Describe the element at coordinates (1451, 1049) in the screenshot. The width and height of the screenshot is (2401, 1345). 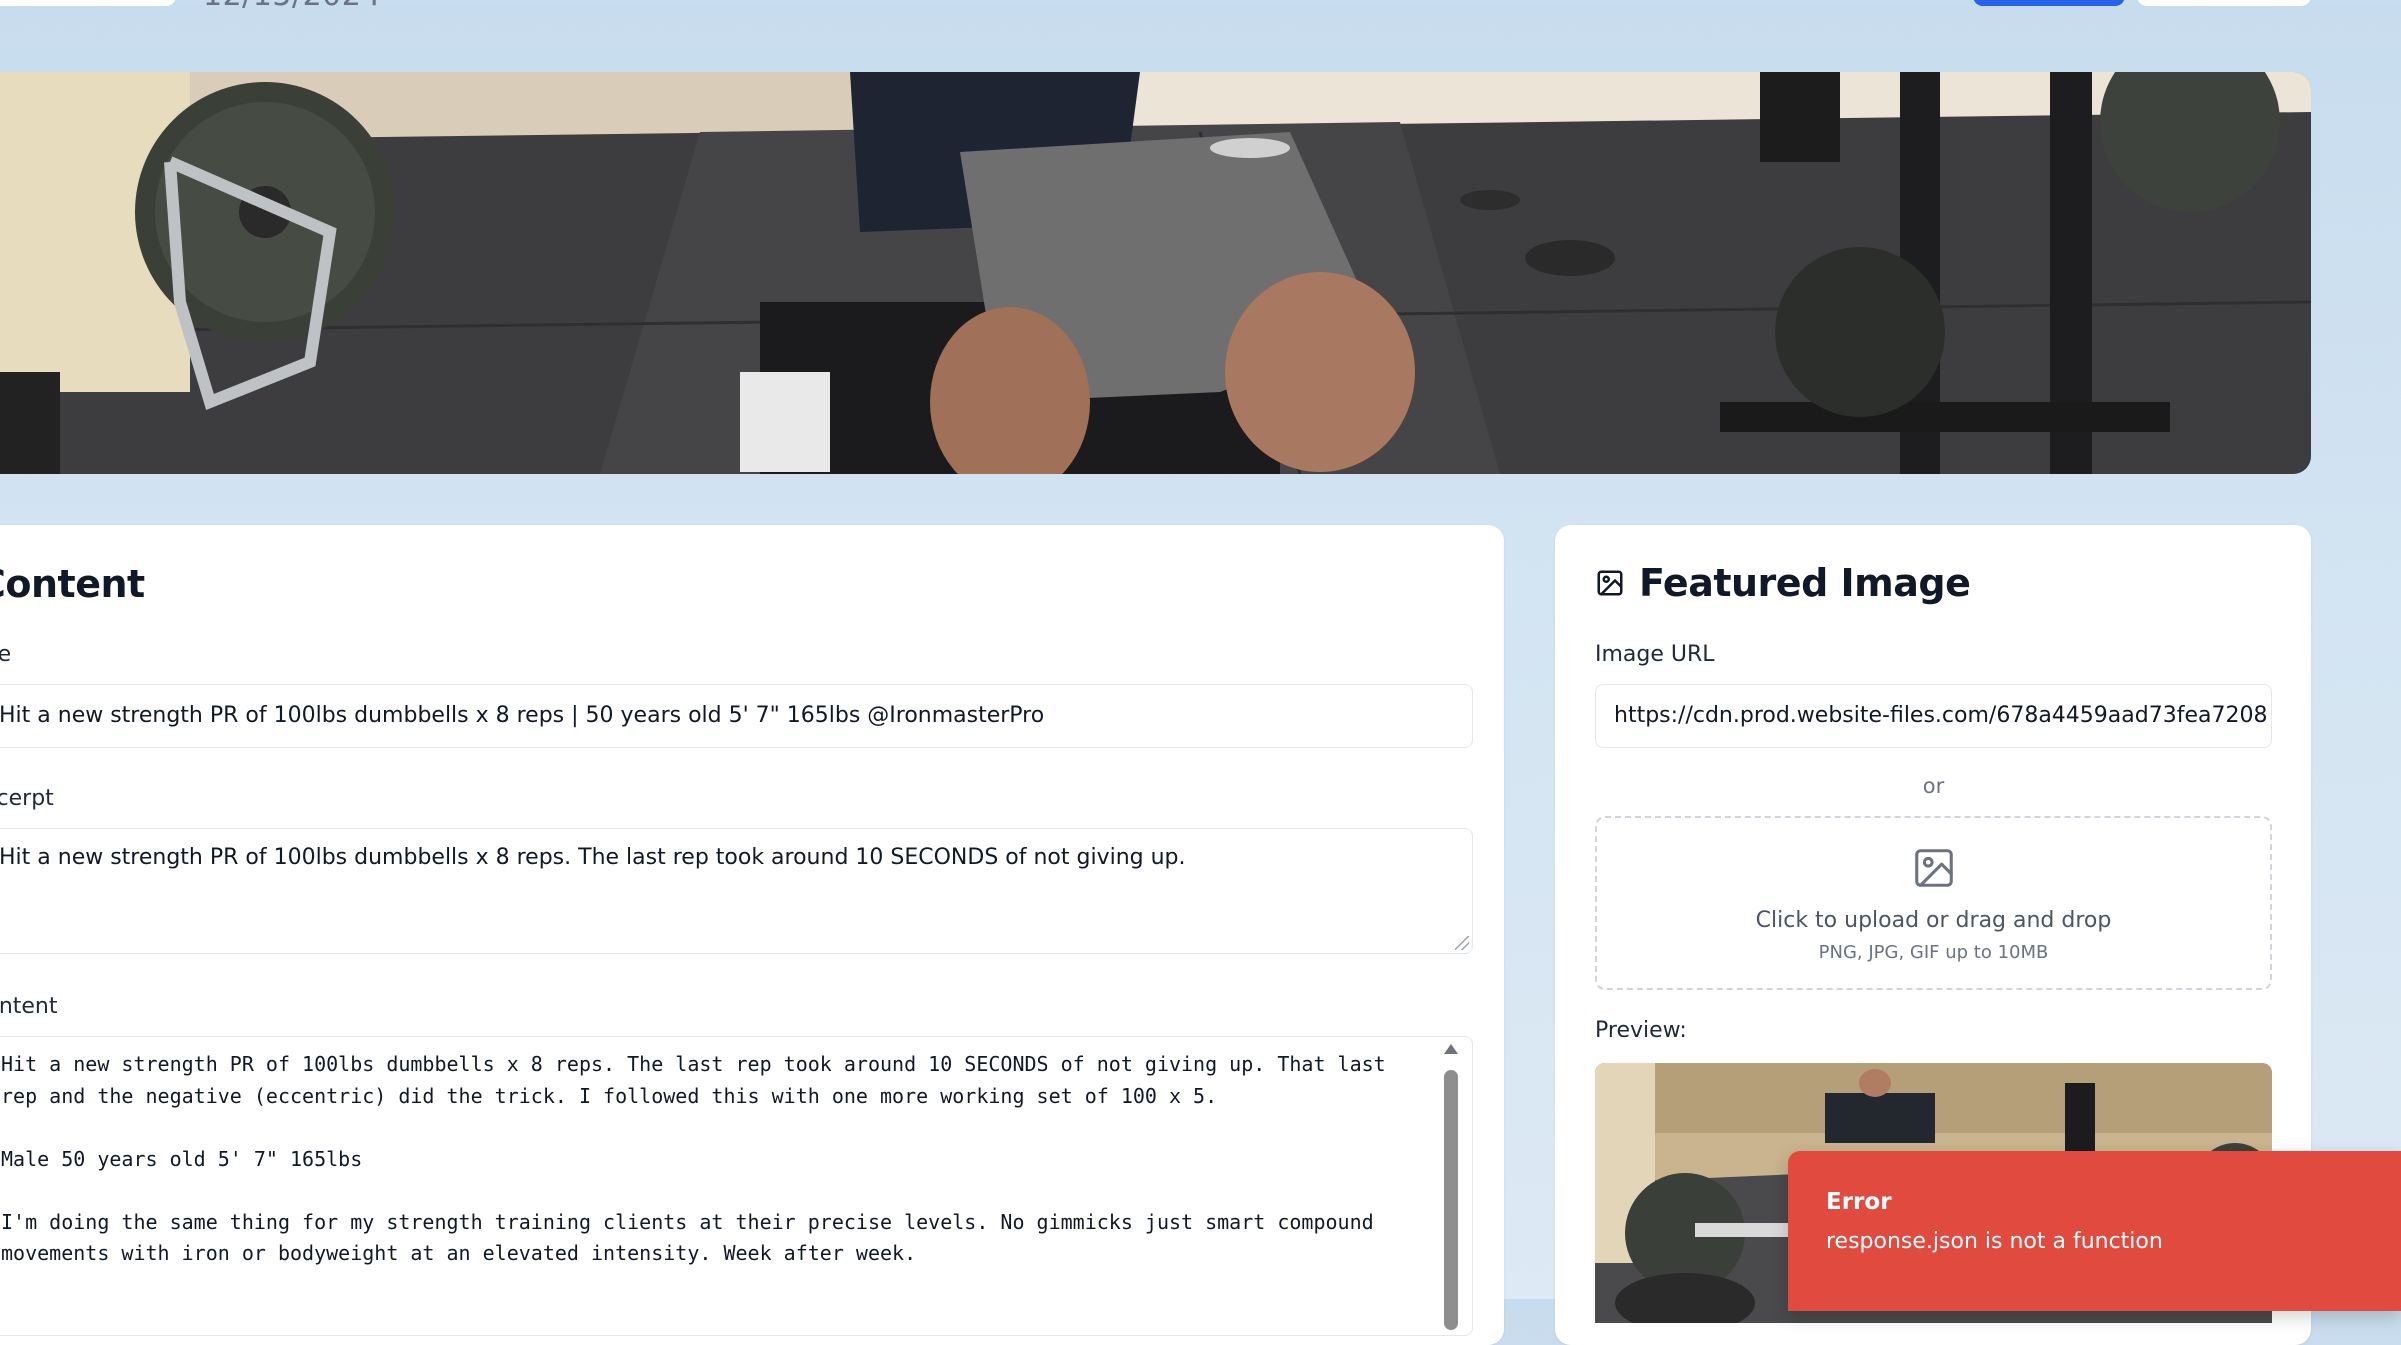
I see `scroll-up-arrow-icon` at that location.